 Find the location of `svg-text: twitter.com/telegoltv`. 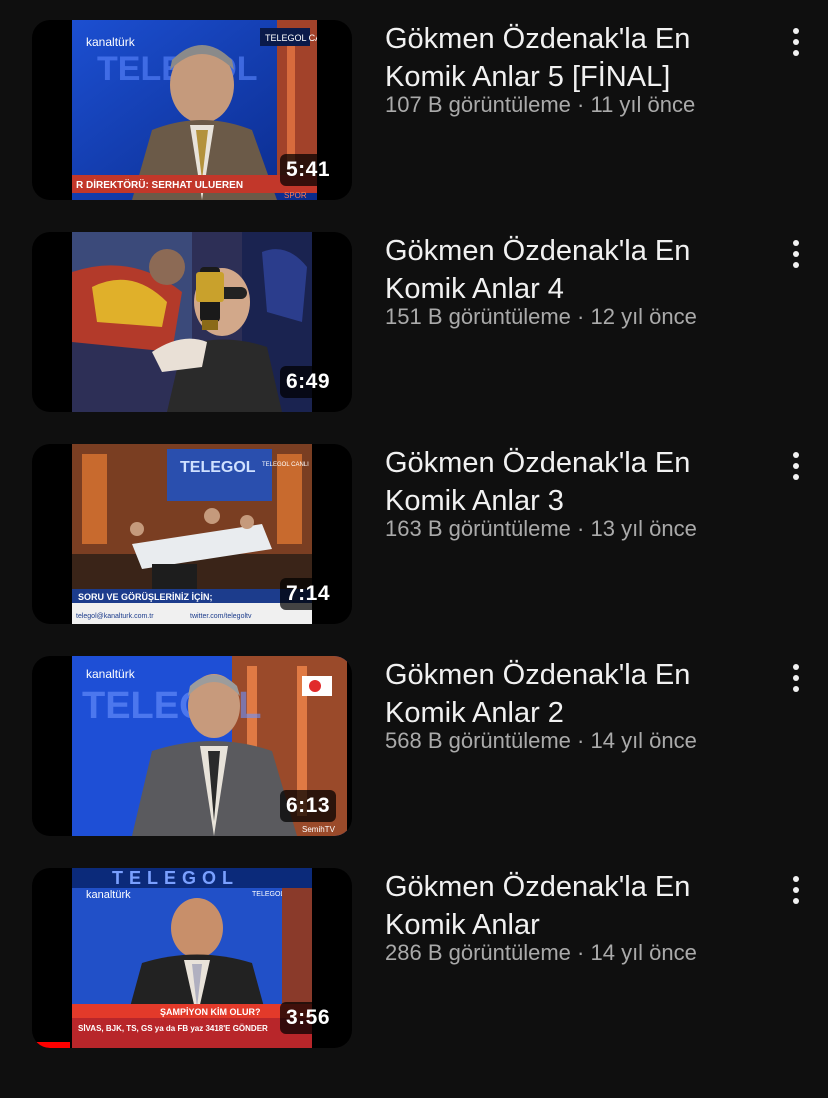

svg-text: twitter.com/telegoltv is located at coordinates (221, 616).